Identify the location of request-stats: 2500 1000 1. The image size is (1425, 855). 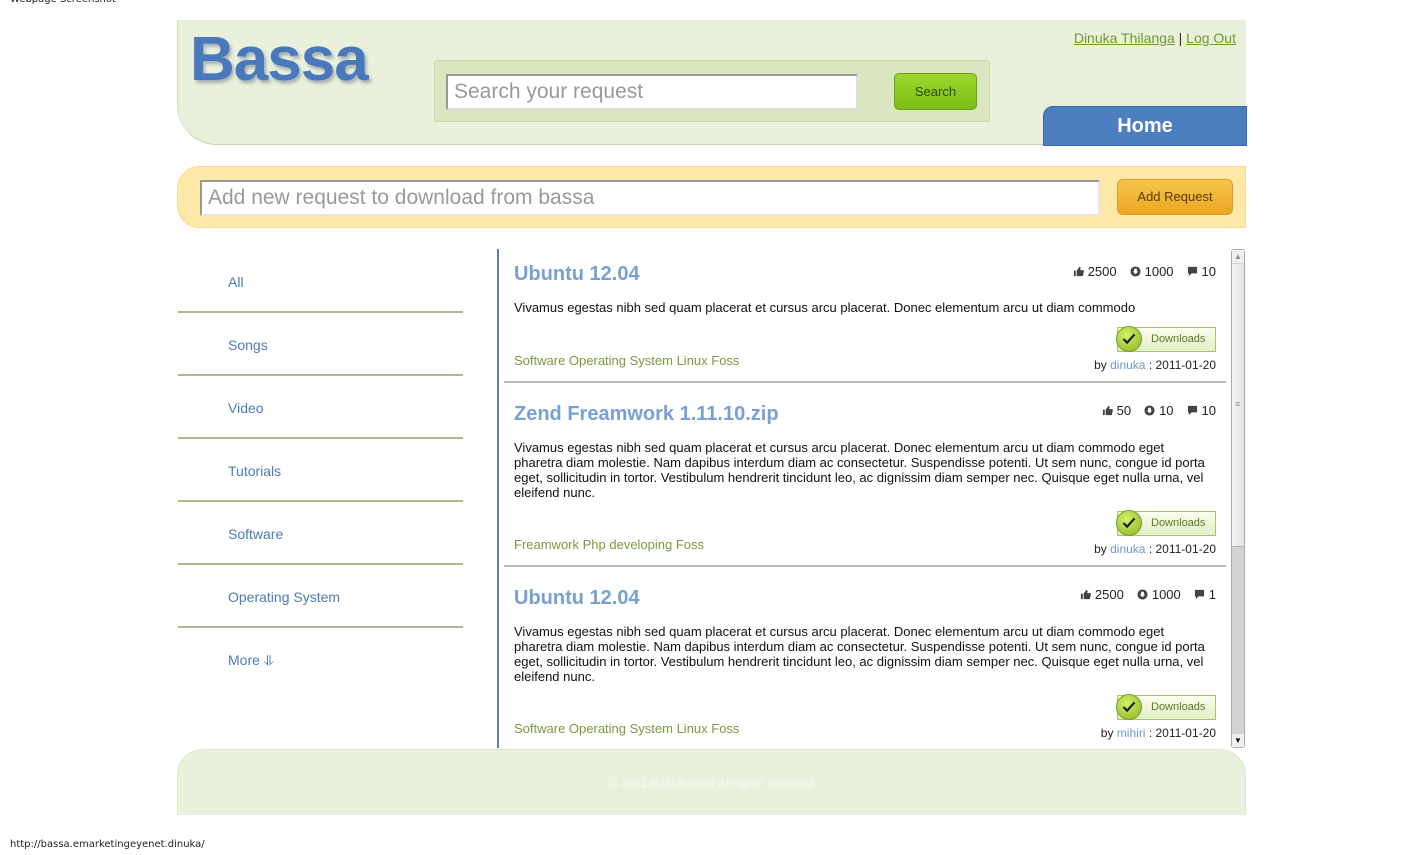
(1148, 594).